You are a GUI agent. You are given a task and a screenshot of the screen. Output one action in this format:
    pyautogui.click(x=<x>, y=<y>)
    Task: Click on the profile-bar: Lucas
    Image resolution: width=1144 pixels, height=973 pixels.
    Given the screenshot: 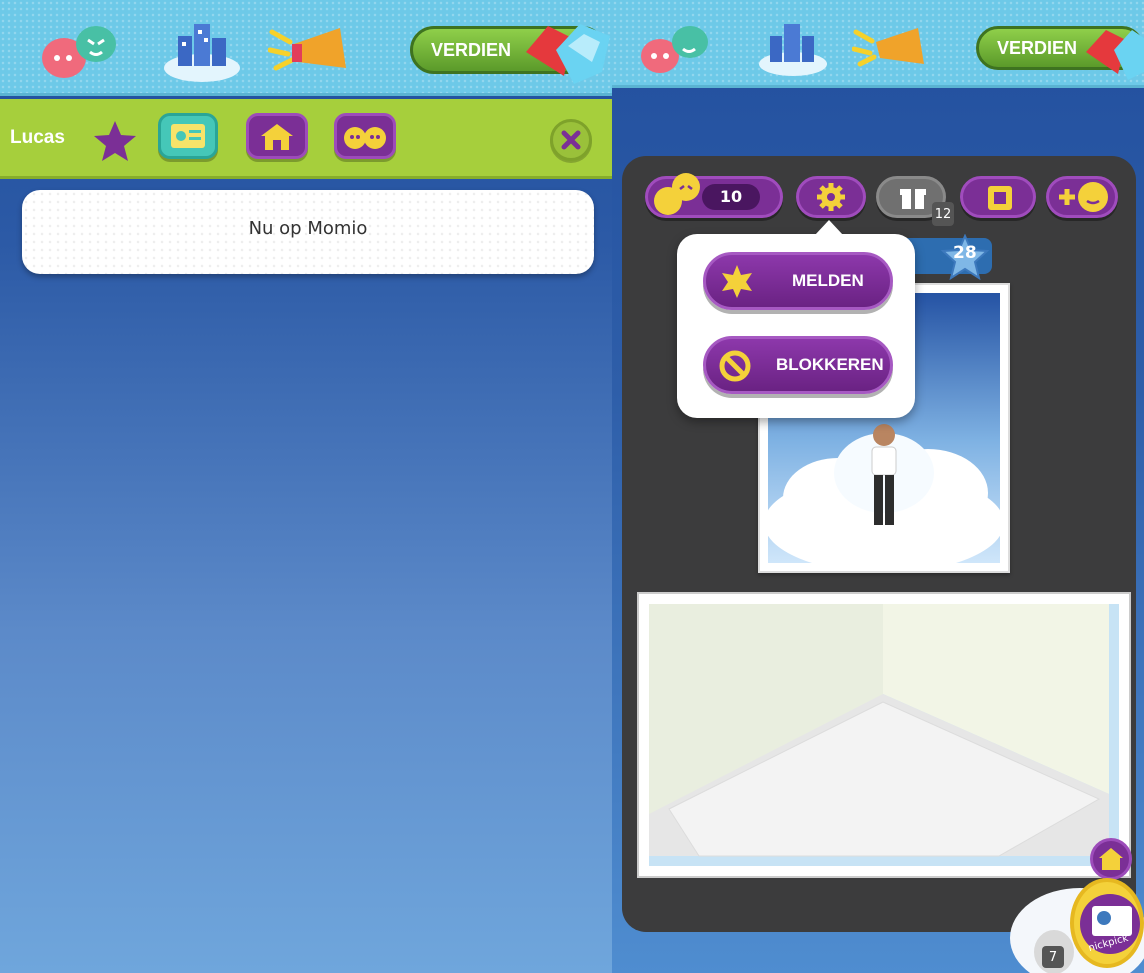 What is the action you would take?
    pyautogui.click(x=306, y=139)
    